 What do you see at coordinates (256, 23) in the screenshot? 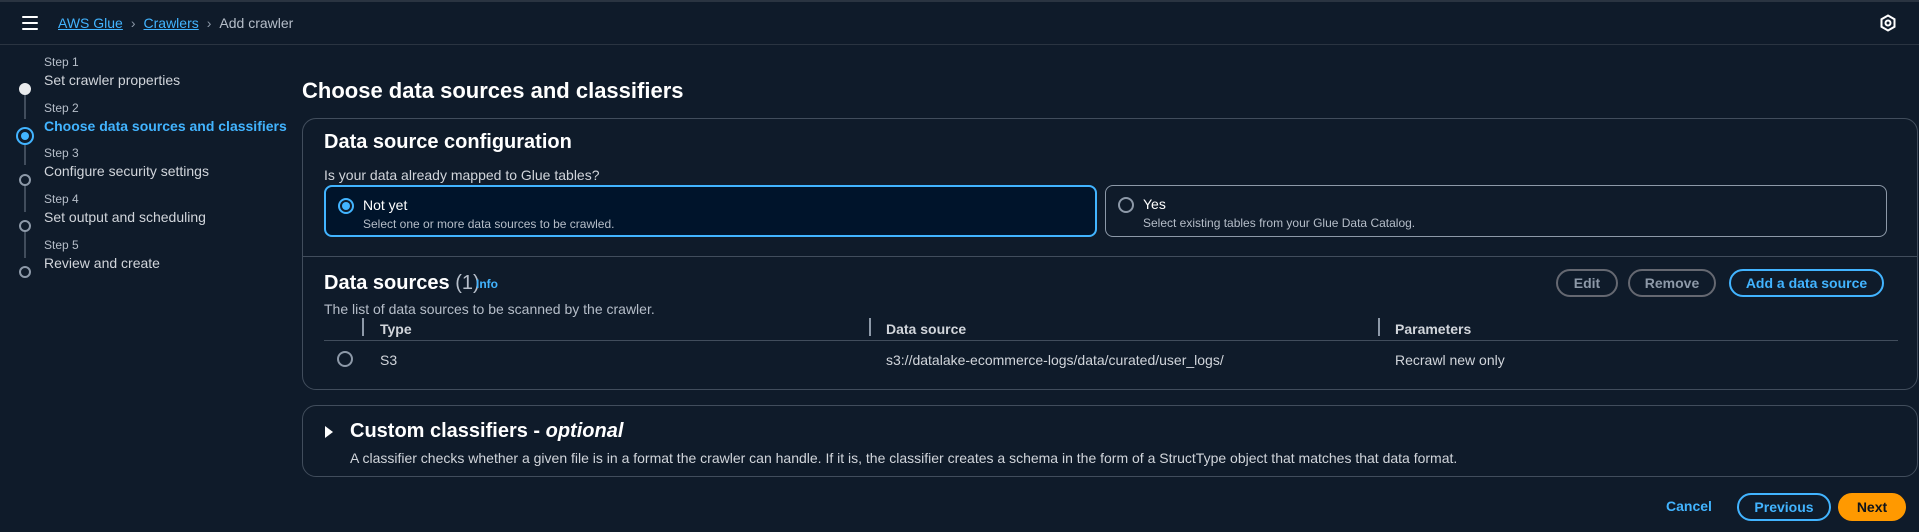
I see `breadcrumb-current: Add crawler` at bounding box center [256, 23].